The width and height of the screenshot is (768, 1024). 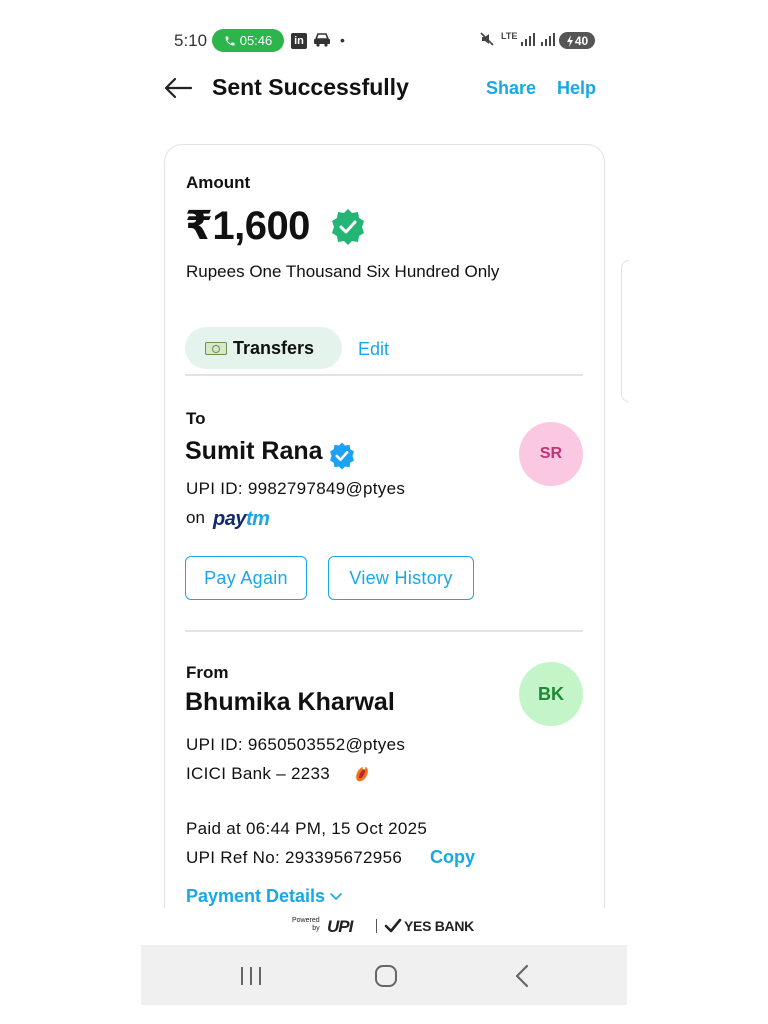 What do you see at coordinates (207, 672) in the screenshot?
I see `from-label: From` at bounding box center [207, 672].